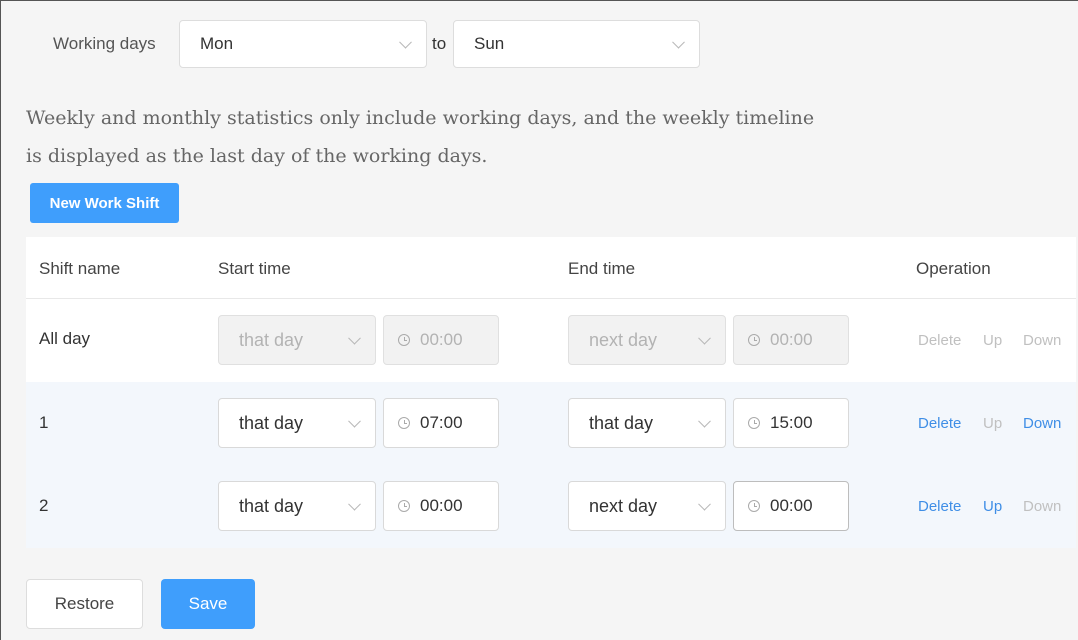 This screenshot has width=1078, height=640. Describe the element at coordinates (254, 268) in the screenshot. I see `header-start-time: Start time` at that location.